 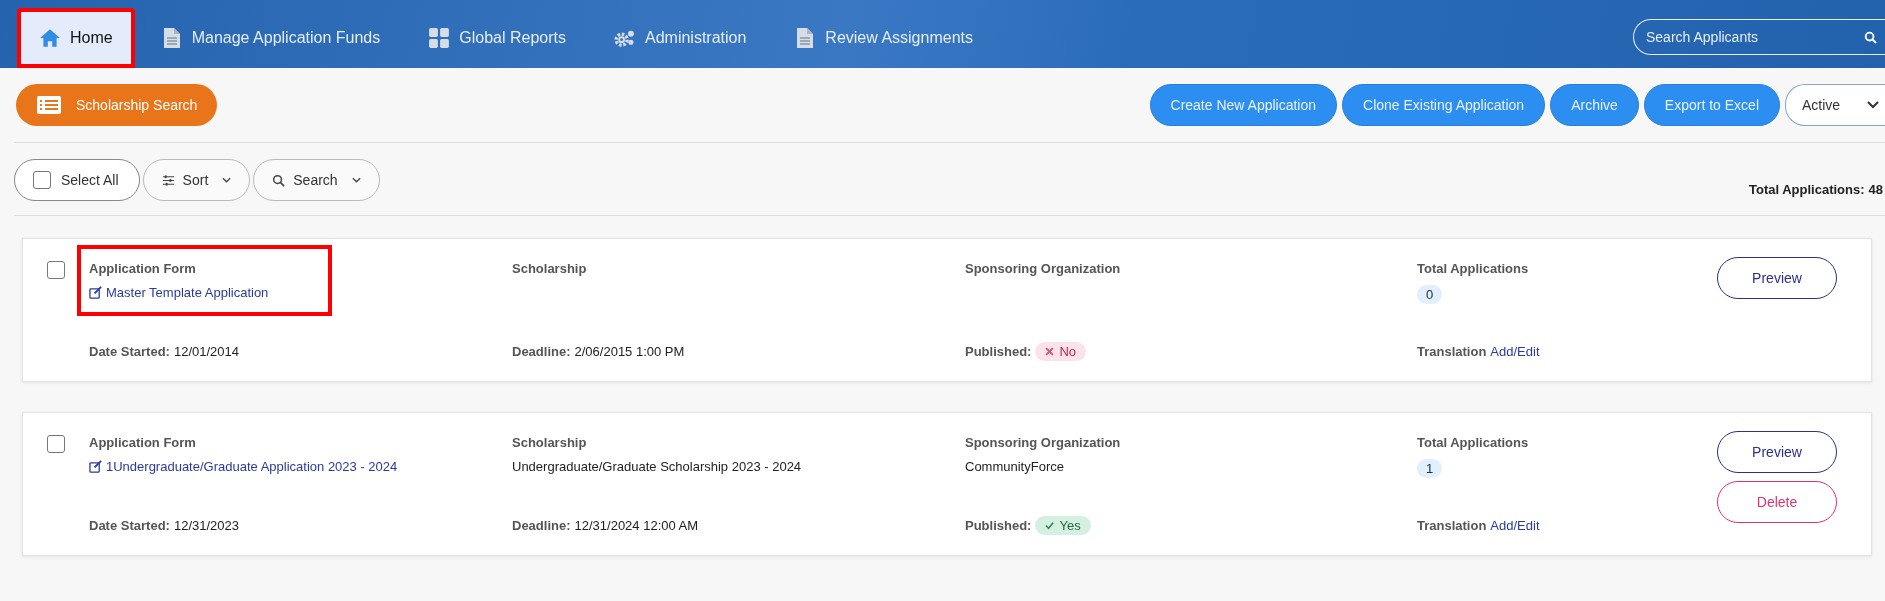 What do you see at coordinates (1061, 351) in the screenshot?
I see `published-badge: No` at bounding box center [1061, 351].